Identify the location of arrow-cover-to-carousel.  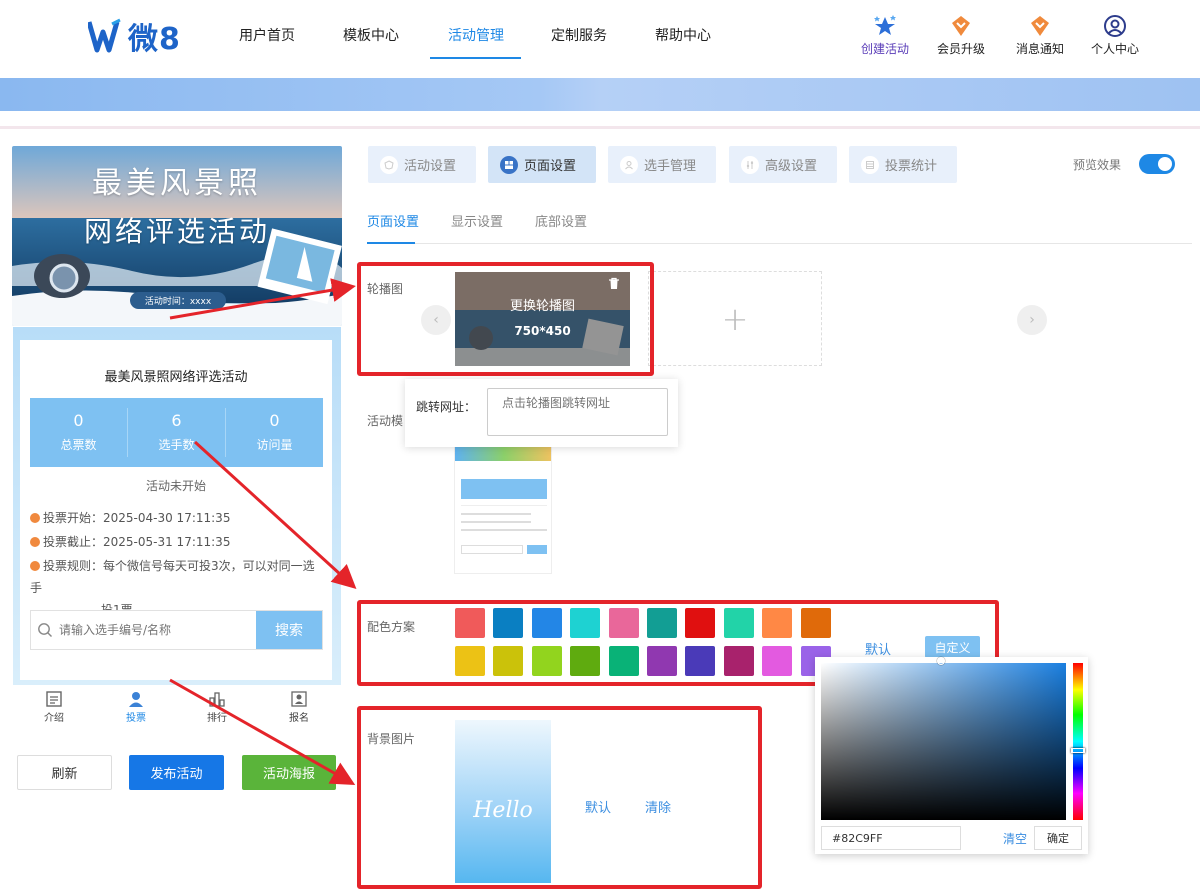
(262, 299).